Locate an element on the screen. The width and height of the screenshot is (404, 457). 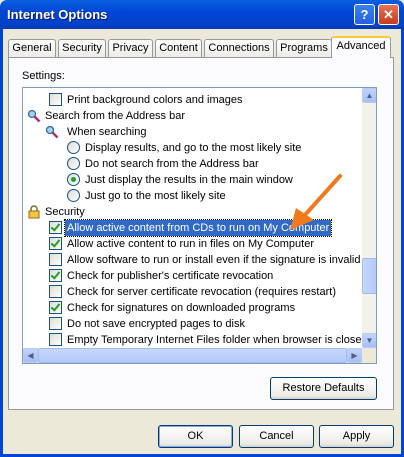
setting-label: Do not save encrypted pages to disk is located at coordinates (156, 324).